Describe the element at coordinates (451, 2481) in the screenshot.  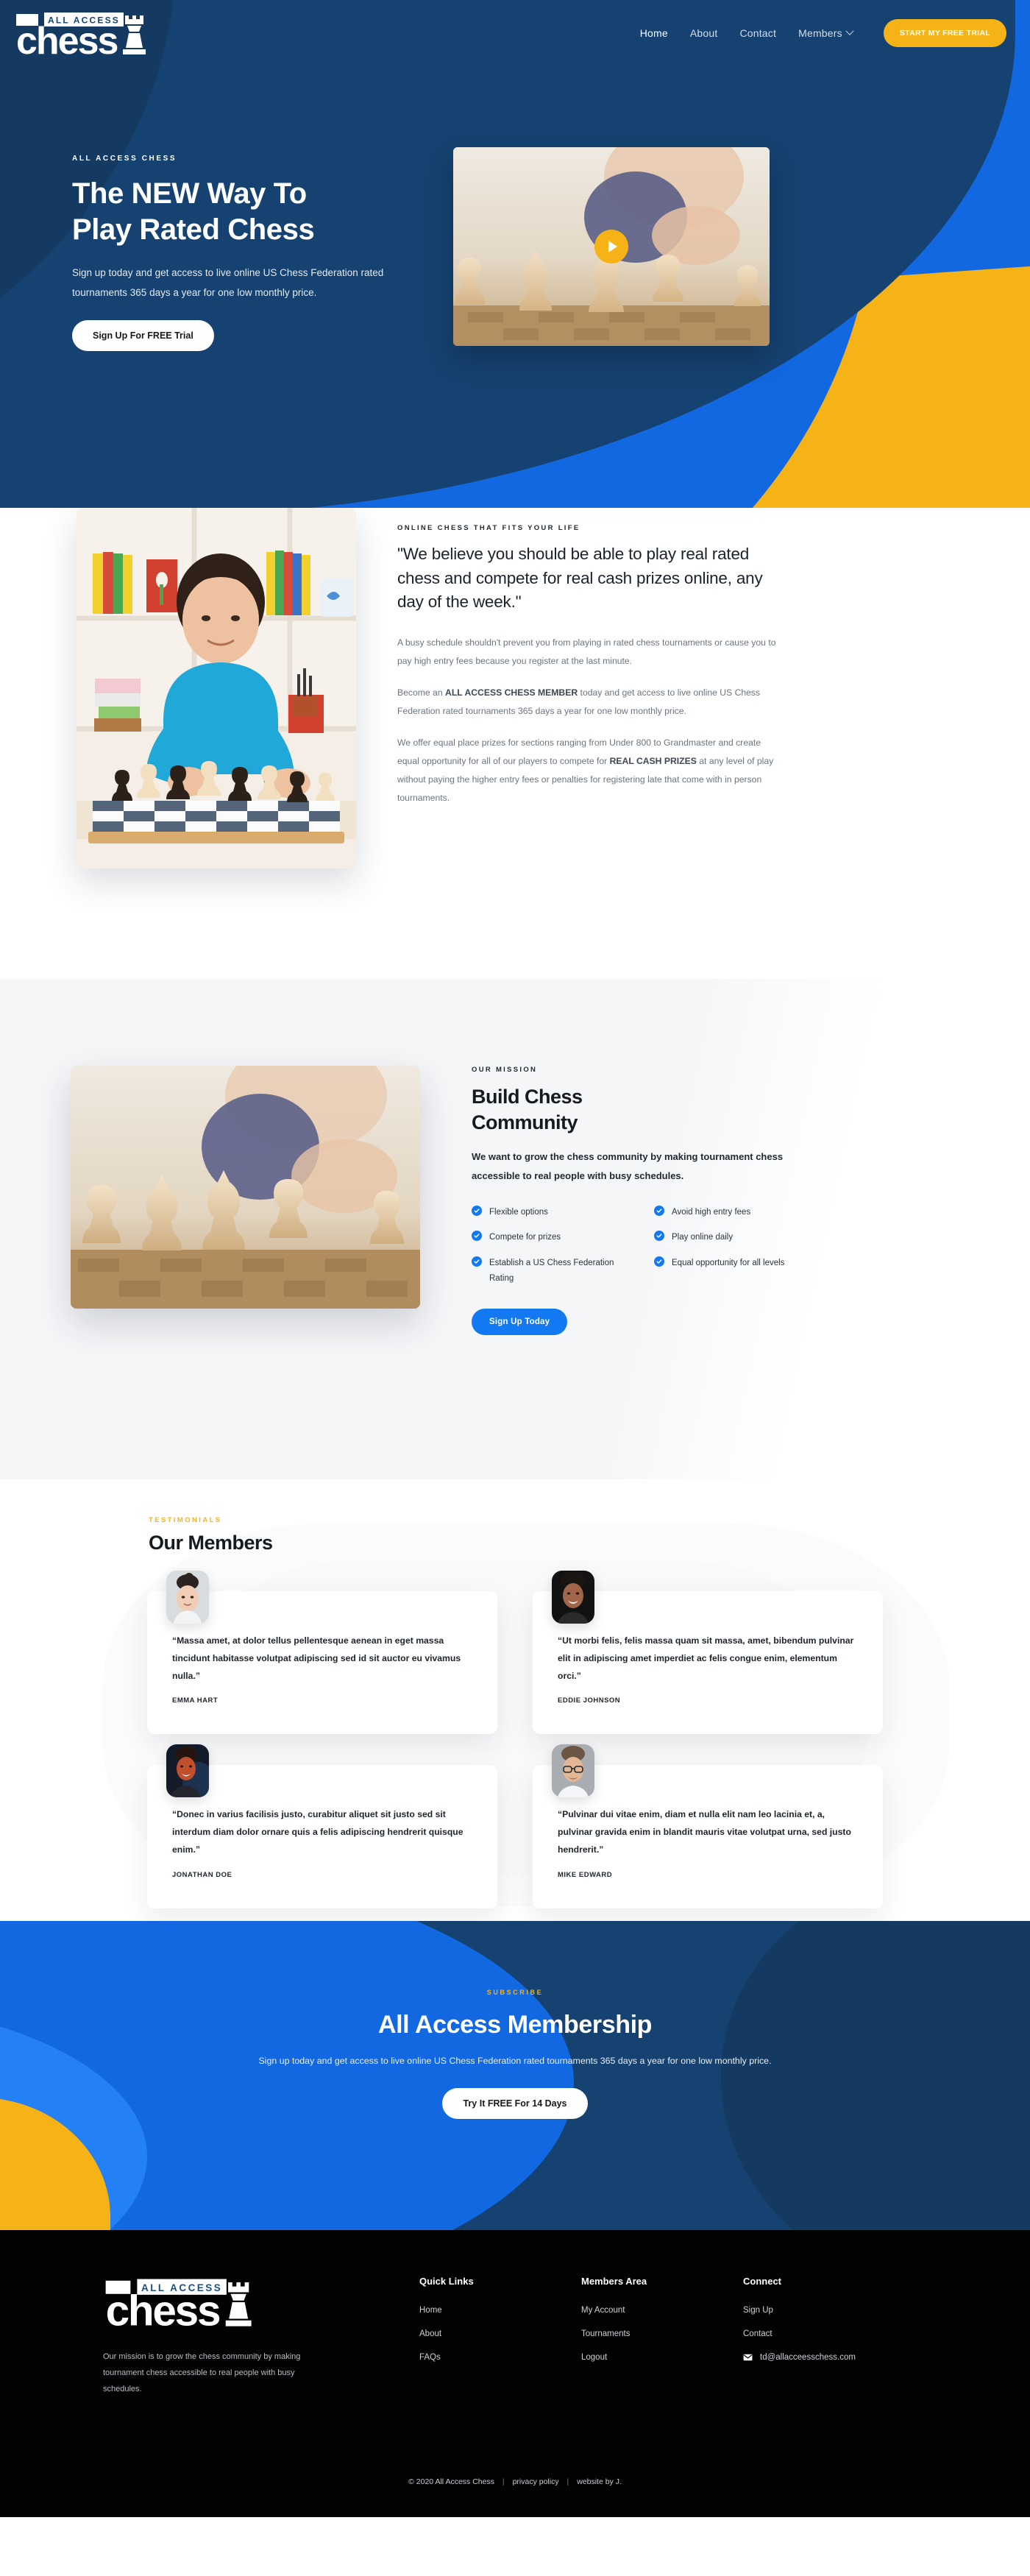
I see `copyright-text: © 2020 All Access Chess` at that location.